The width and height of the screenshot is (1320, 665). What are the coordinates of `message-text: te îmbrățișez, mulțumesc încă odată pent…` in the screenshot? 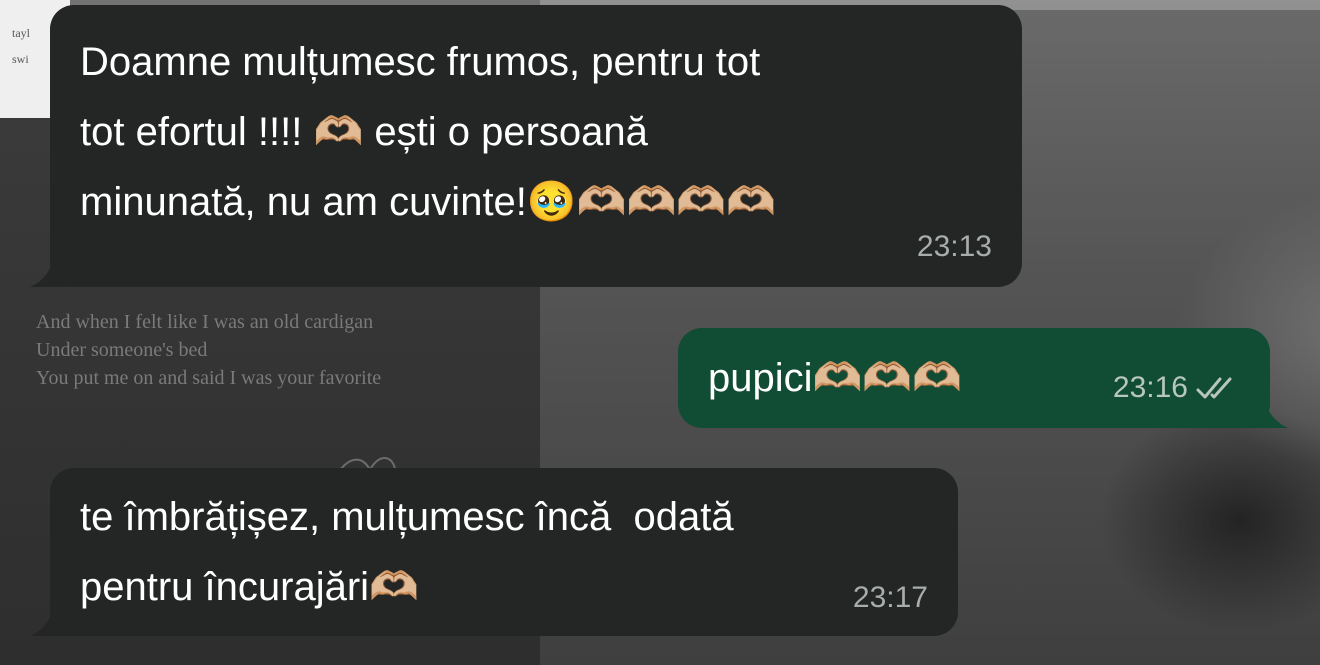 It's located at (407, 552).